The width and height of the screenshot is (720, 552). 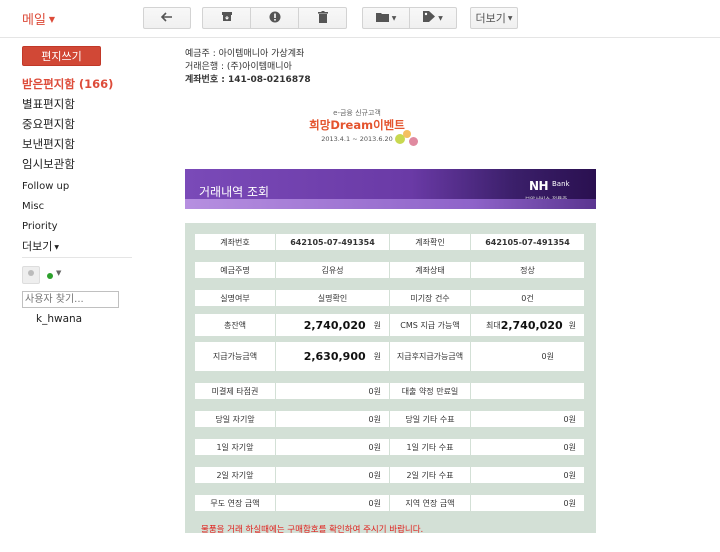 What do you see at coordinates (332, 298) in the screenshot?
I see `table-value: 실명확인` at bounding box center [332, 298].